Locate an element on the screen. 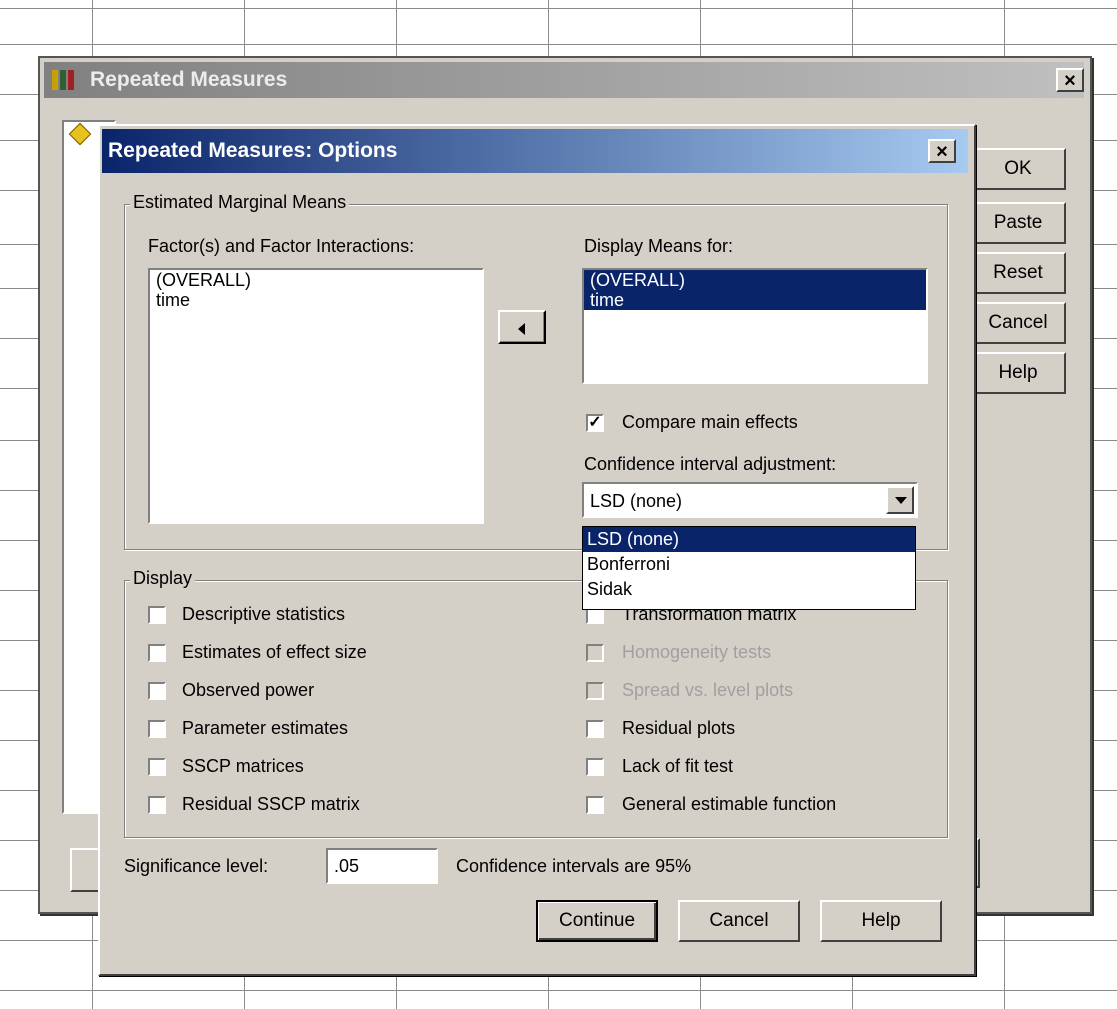 The width and height of the screenshot is (1117, 1009). parameter-estimates-label: Parameter estimates is located at coordinates (265, 728).